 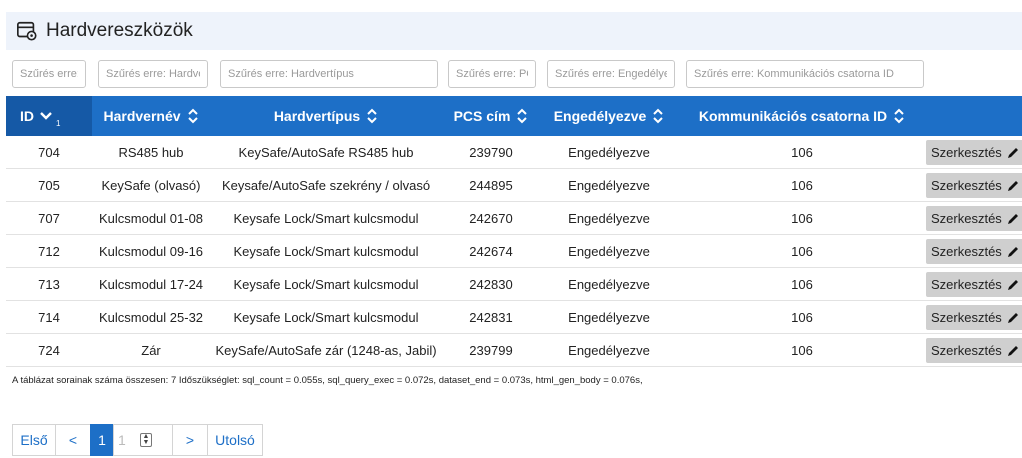 I want to click on column-header-pcs-address: PCS cím, so click(x=491, y=116).